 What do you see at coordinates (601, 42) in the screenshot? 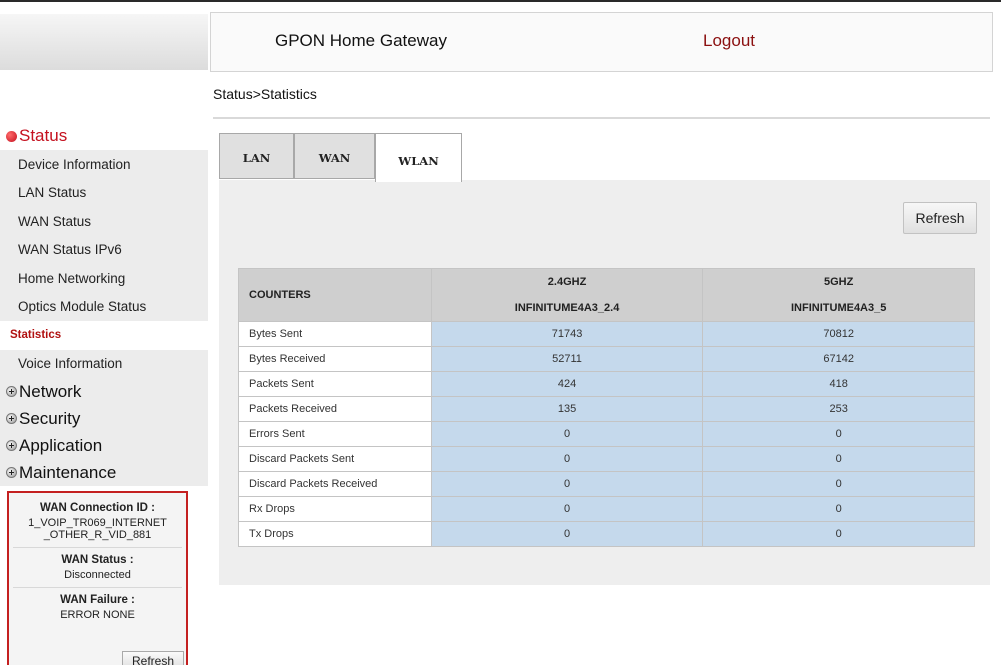
I see `header-bar: GPON Home Gateway Logout` at bounding box center [601, 42].